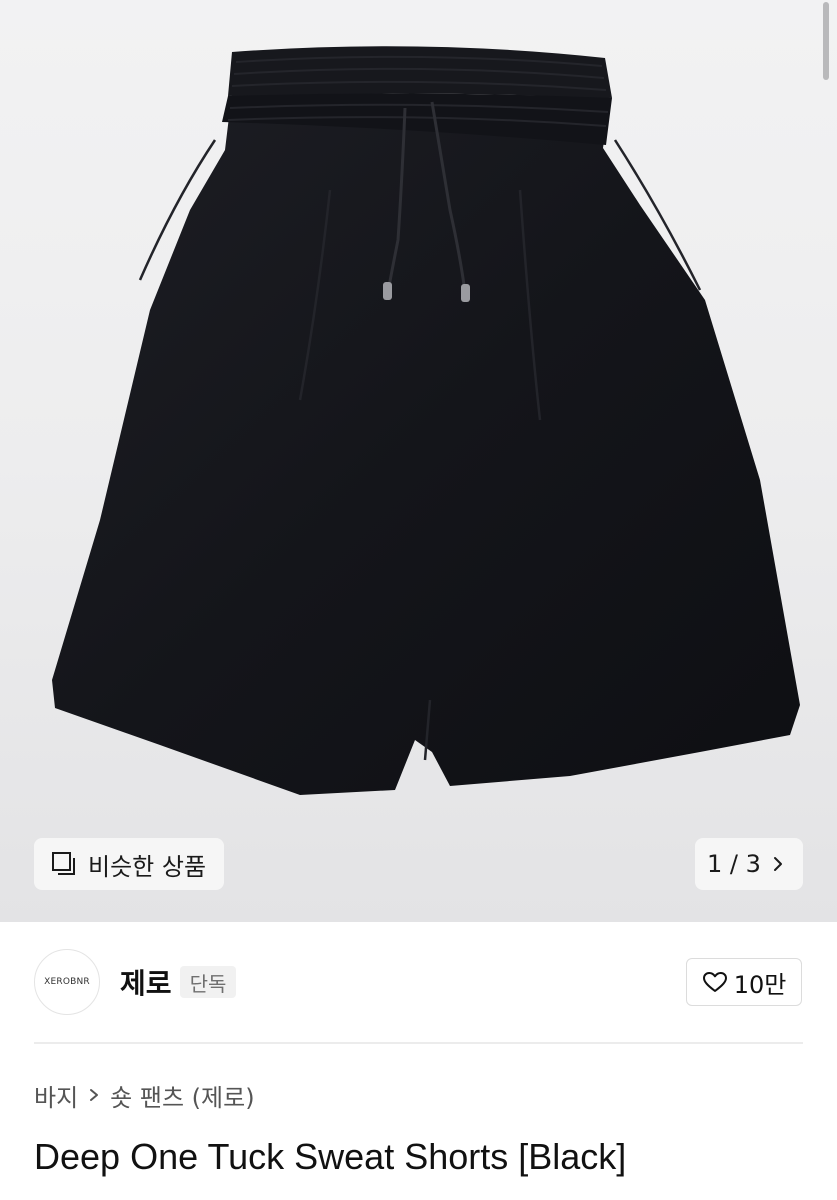 The height and width of the screenshot is (1200, 837). I want to click on divider, so click(418, 1043).